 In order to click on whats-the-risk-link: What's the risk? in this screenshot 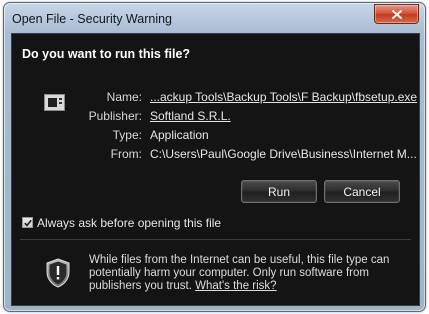, I will do `click(235, 286)`.